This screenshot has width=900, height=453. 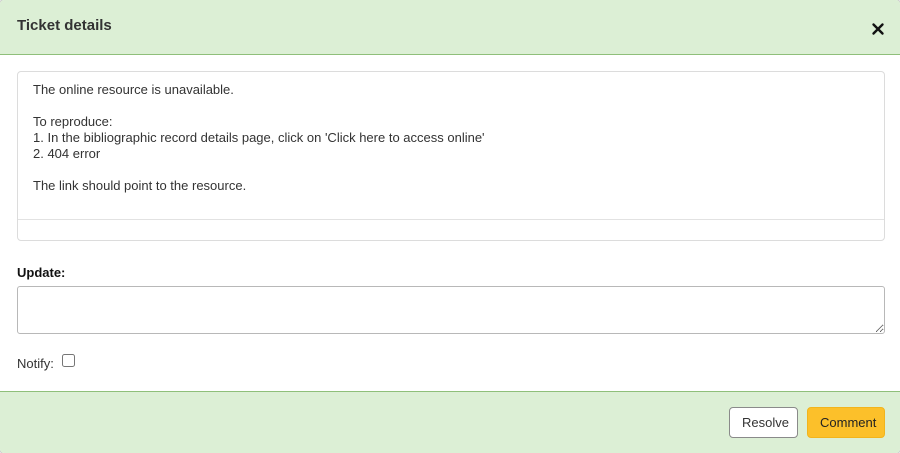 I want to click on ticket-line: The online resource is unavailable., so click(x=133, y=89).